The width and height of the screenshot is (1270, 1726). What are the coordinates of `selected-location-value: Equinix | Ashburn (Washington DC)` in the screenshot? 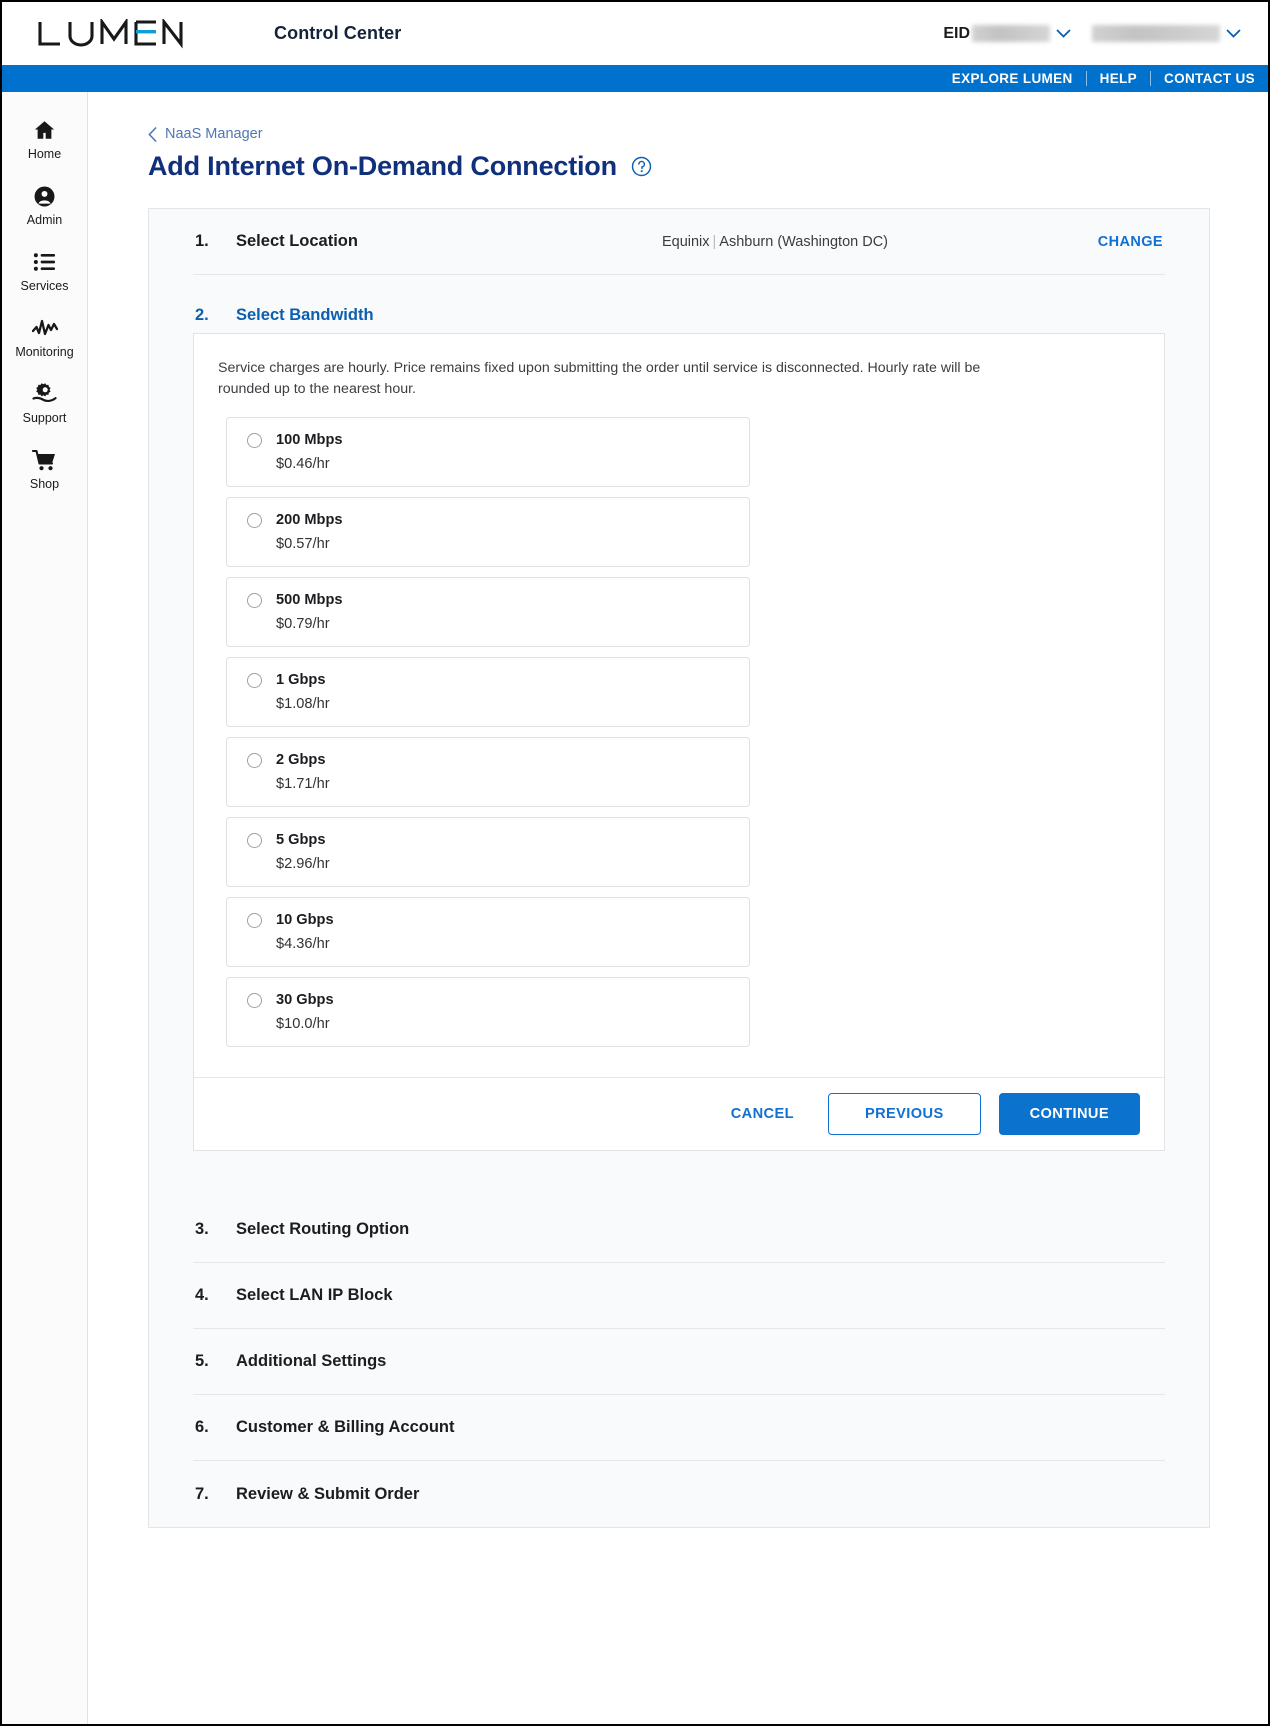 It's located at (775, 242).